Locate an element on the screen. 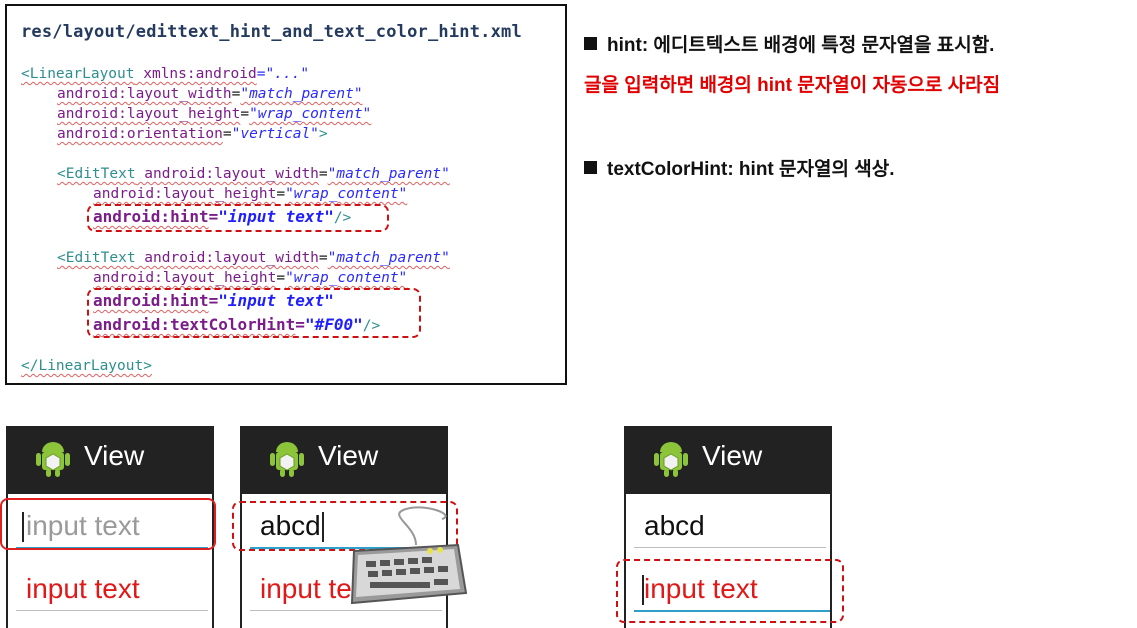 The height and width of the screenshot is (628, 1137). code-line-1: <LinearLayout xmlns:android="..." is located at coordinates (165, 74).